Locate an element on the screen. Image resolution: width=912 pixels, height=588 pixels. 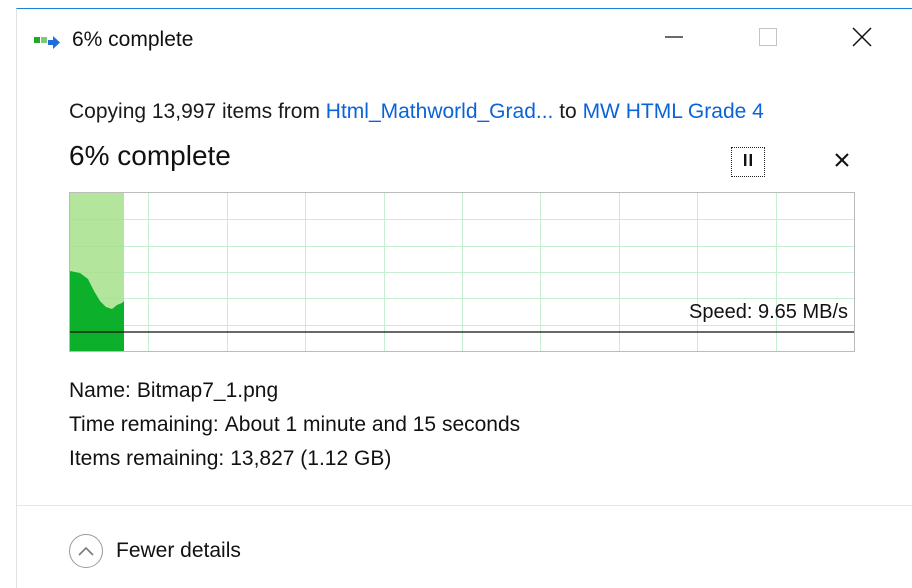
copy-files-icon is located at coordinates (47, 42).